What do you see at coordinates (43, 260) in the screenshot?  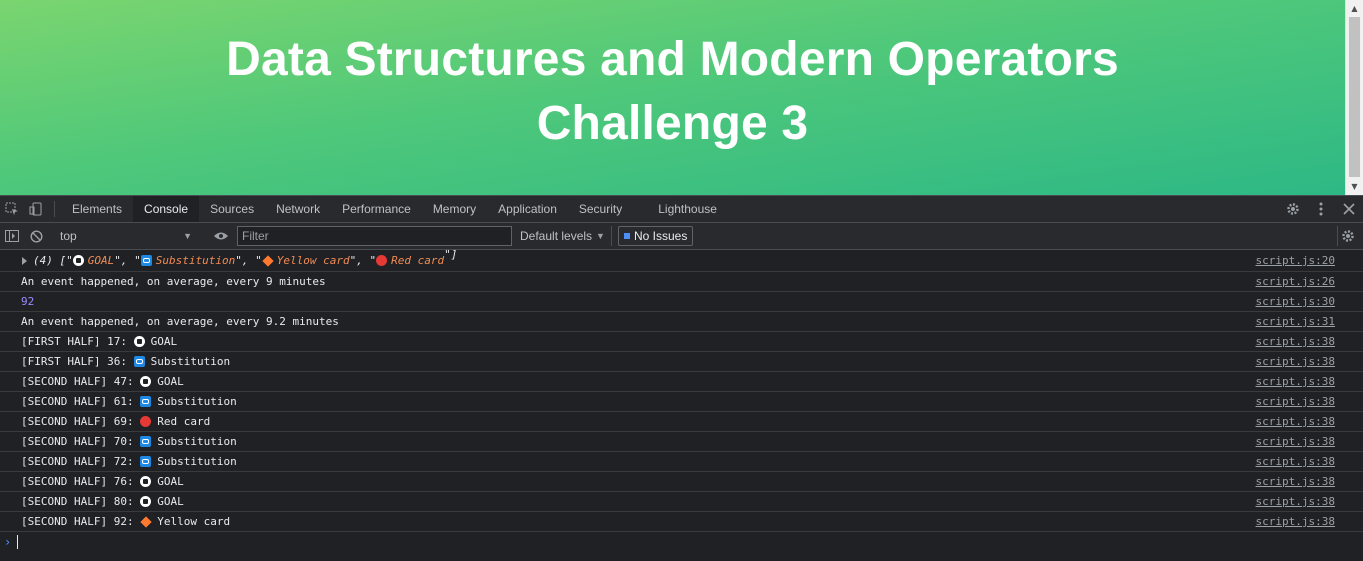 I see `array-count: (4)` at bounding box center [43, 260].